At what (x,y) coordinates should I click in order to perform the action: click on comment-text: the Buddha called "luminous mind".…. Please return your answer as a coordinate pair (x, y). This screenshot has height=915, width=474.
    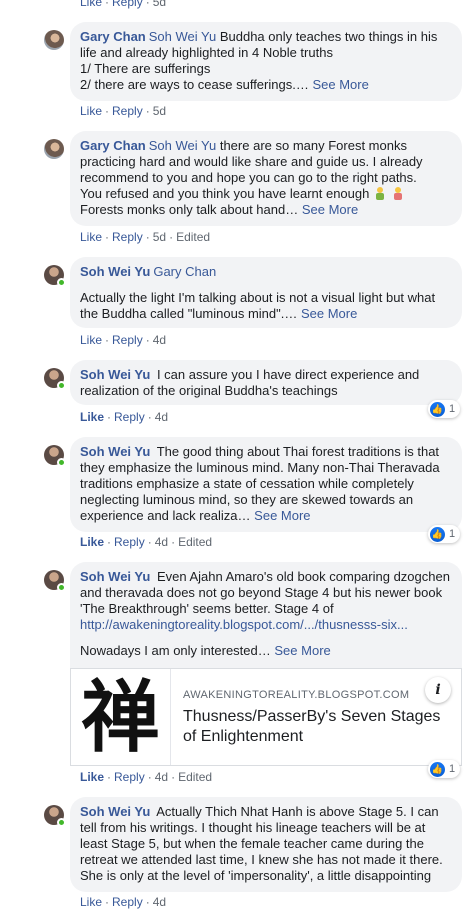
    Looking at the image, I should click on (189, 313).